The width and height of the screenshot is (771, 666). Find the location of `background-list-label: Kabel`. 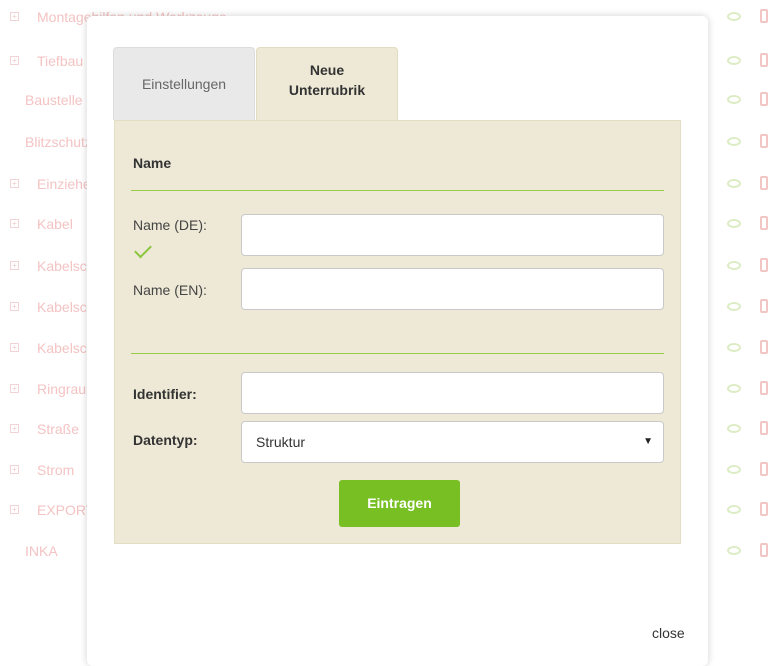

background-list-label: Kabel is located at coordinates (55, 224).